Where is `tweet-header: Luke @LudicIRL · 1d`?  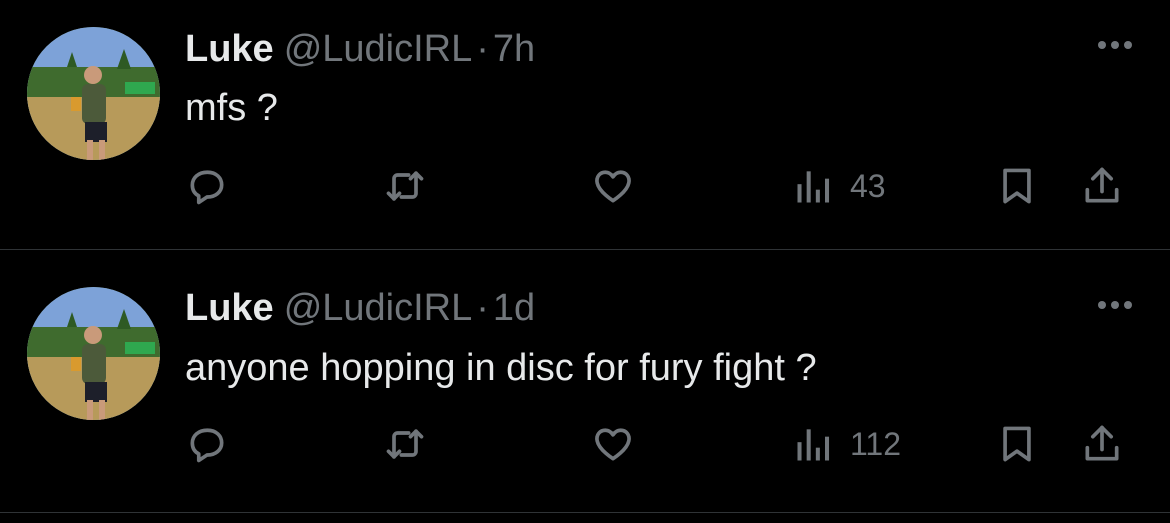
tweet-header: Luke @LudicIRL · 1d is located at coordinates (360, 308).